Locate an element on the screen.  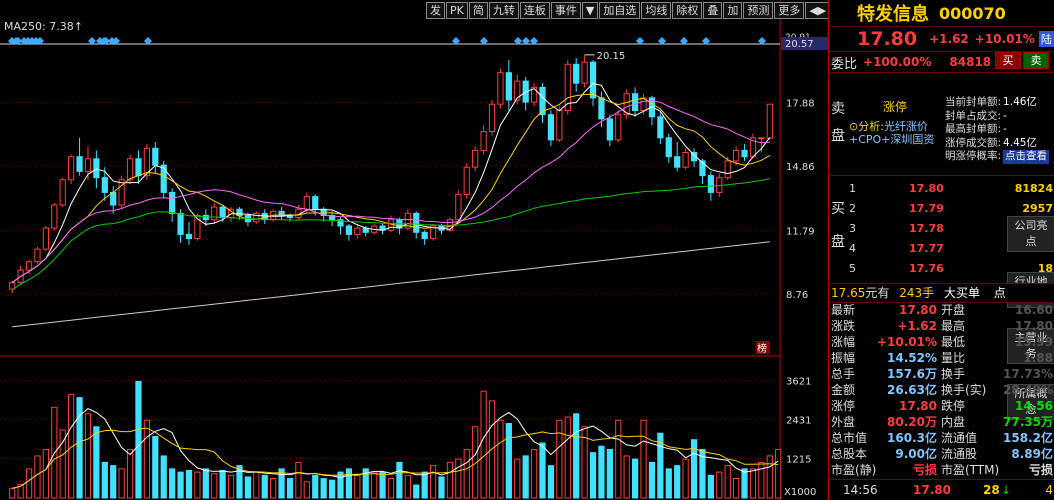
chart-toolbar: 发 PK 简九转 连板 事件 ▼ 加自选 均线 除权叠加预测 更多 ◀▶ is located at coordinates (629, 10).